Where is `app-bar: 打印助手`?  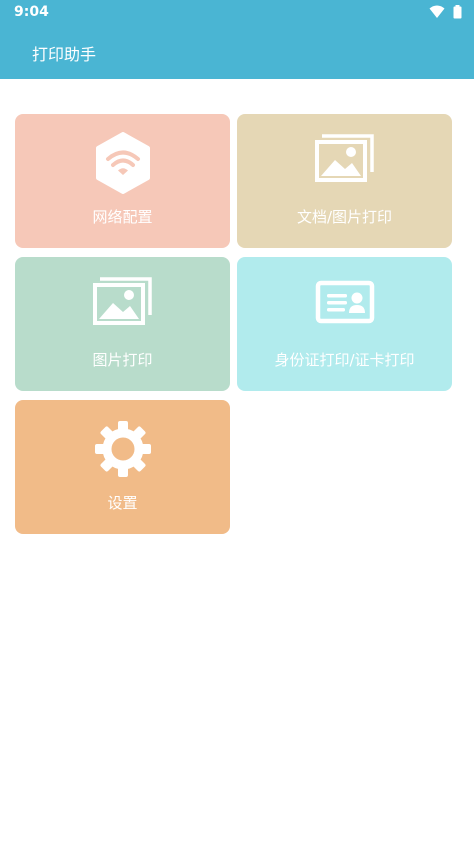 app-bar: 打印助手 is located at coordinates (237, 51).